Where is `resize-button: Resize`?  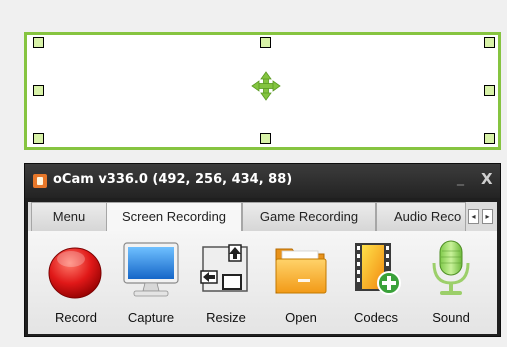
resize-button: Resize is located at coordinates (226, 282).